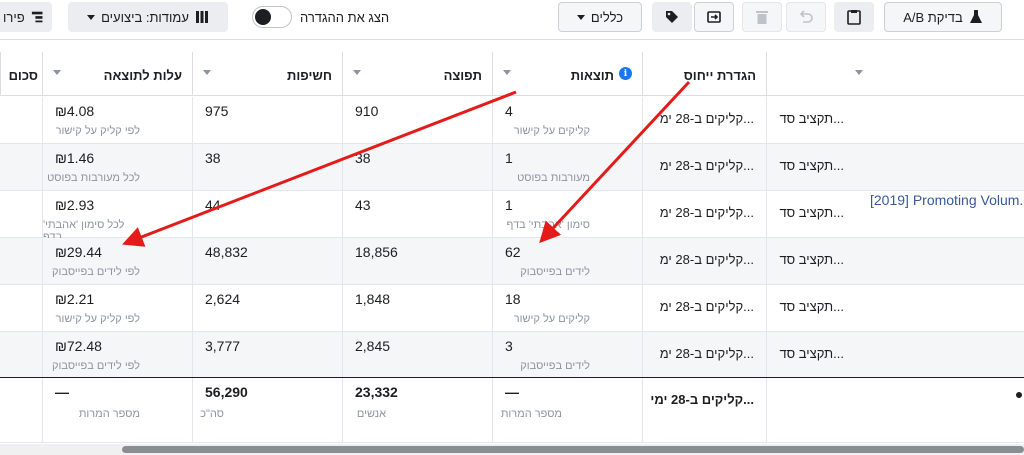 This screenshot has height=455, width=1024. I want to click on export-icon, so click(714, 17).